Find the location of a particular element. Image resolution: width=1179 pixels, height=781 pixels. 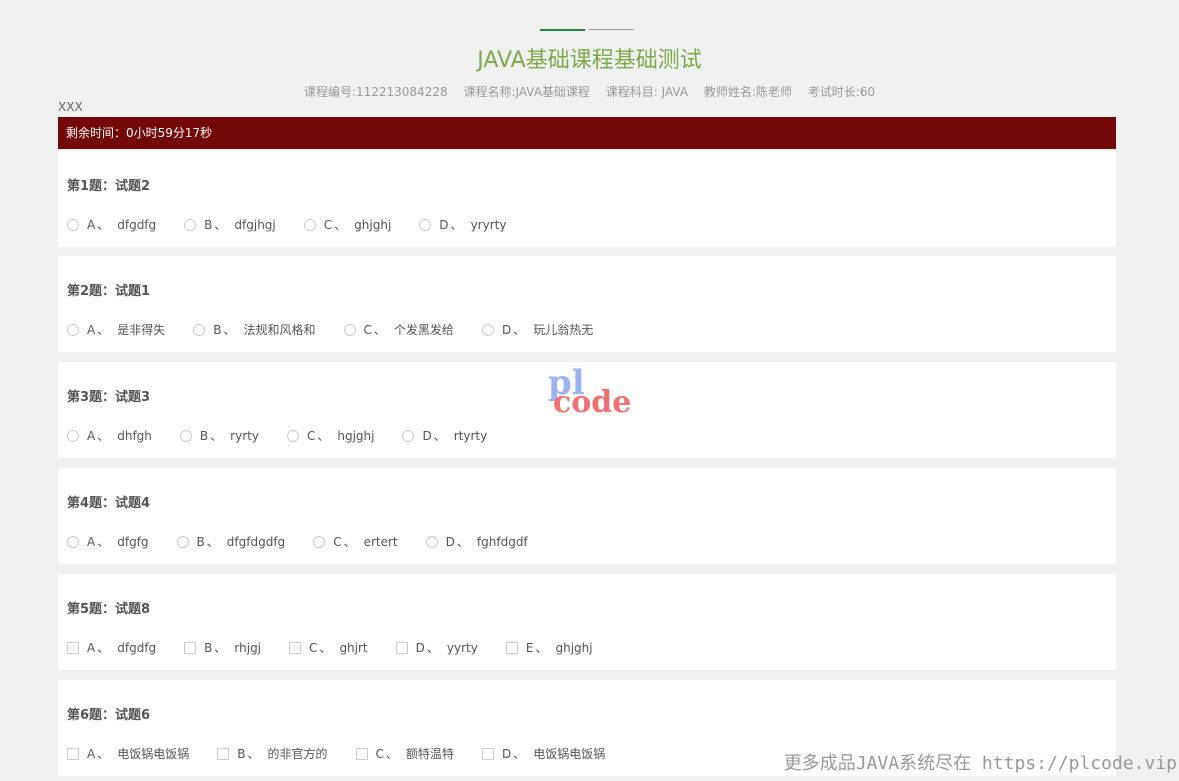

option-c: C、个发黑发给 is located at coordinates (398, 329).